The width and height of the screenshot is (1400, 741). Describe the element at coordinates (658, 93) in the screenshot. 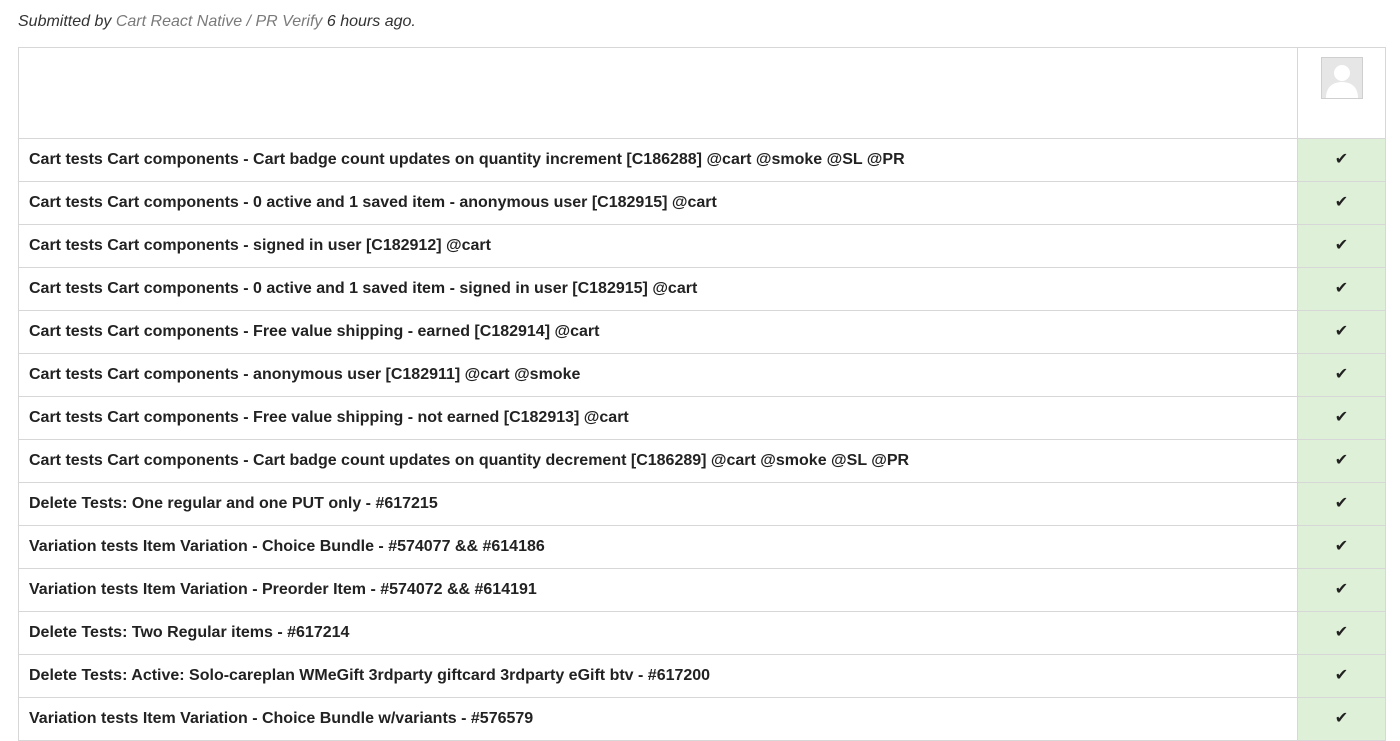

I see `header-name-cell` at that location.